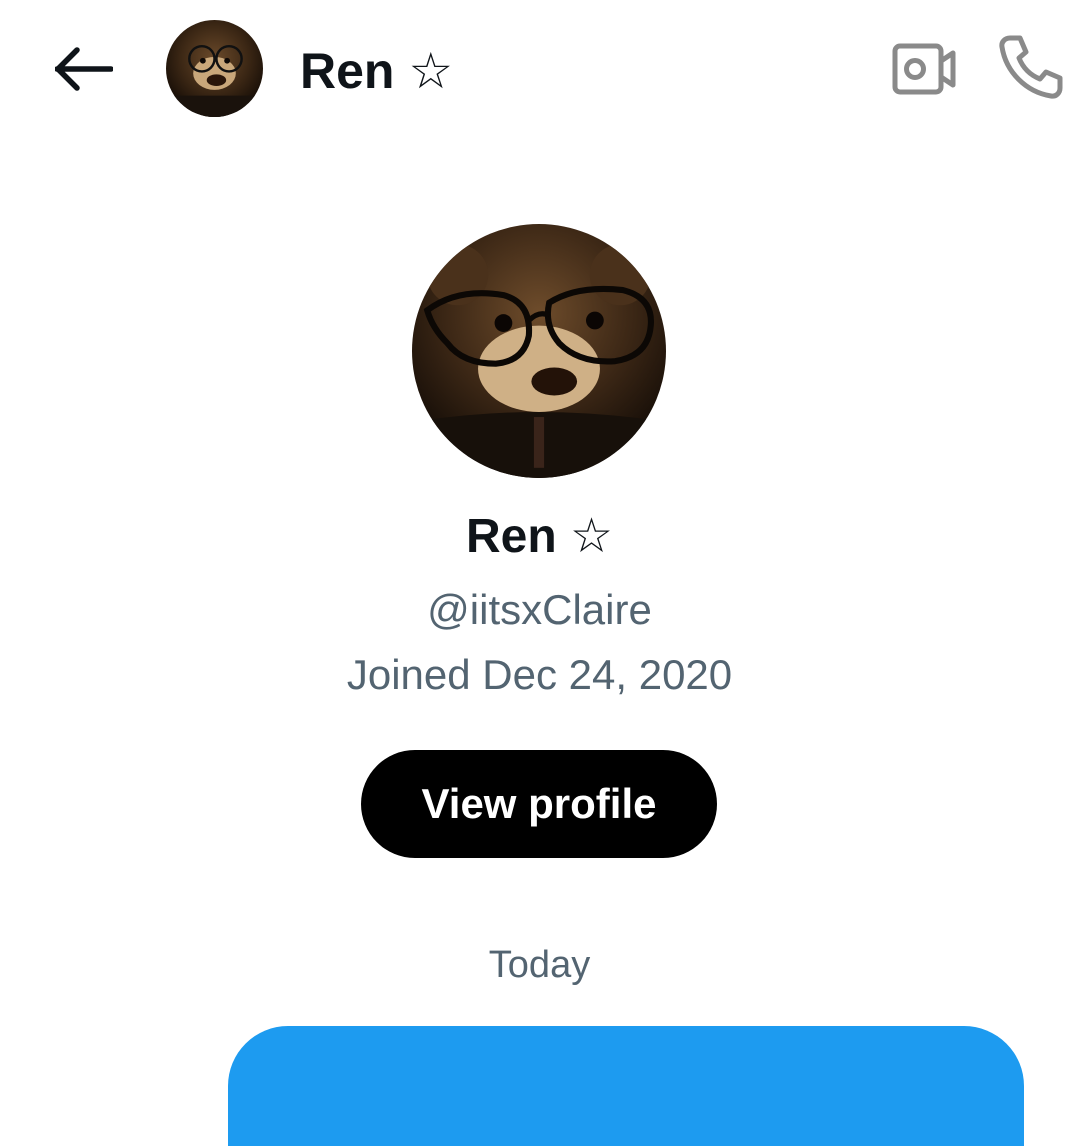 The width and height of the screenshot is (1079, 1146). What do you see at coordinates (539, 70) in the screenshot?
I see `conversation-header: Ren ☆` at bounding box center [539, 70].